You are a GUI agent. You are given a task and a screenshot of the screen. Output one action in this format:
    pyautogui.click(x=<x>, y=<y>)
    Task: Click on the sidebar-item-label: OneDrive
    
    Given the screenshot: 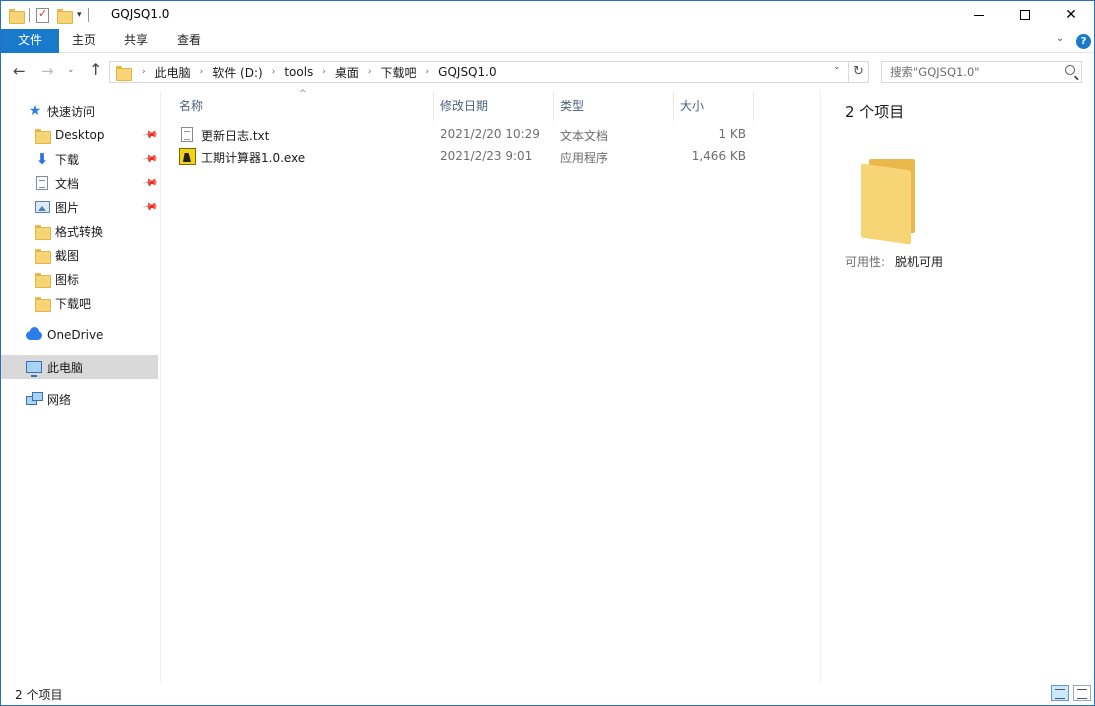 What is the action you would take?
    pyautogui.click(x=75, y=335)
    